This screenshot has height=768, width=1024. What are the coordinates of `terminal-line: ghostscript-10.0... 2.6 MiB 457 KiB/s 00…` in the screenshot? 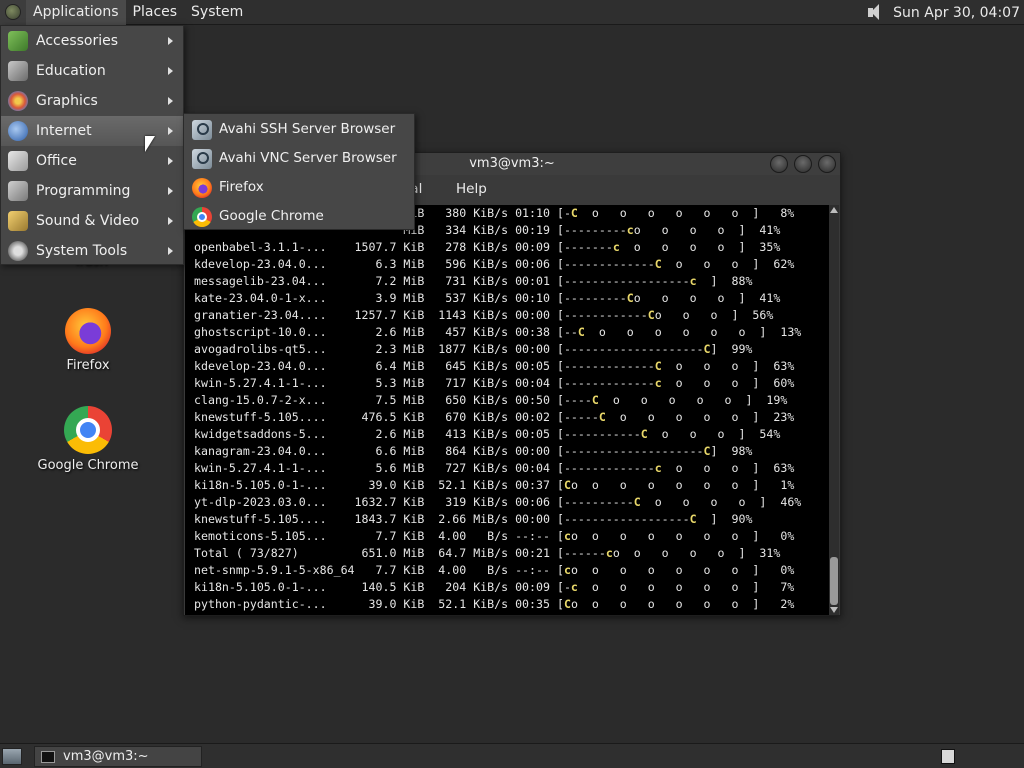 It's located at (508, 332).